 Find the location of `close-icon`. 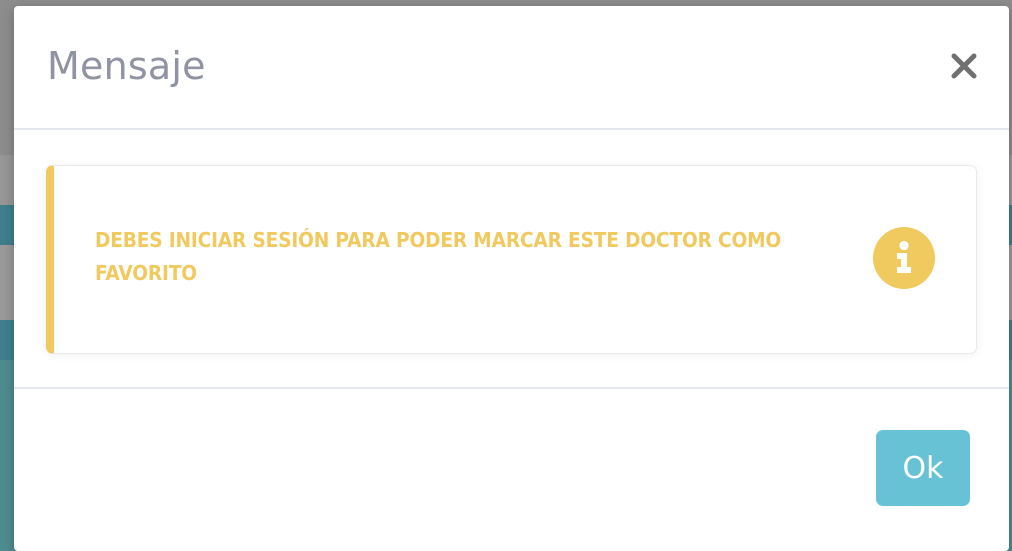

close-icon is located at coordinates (964, 66).